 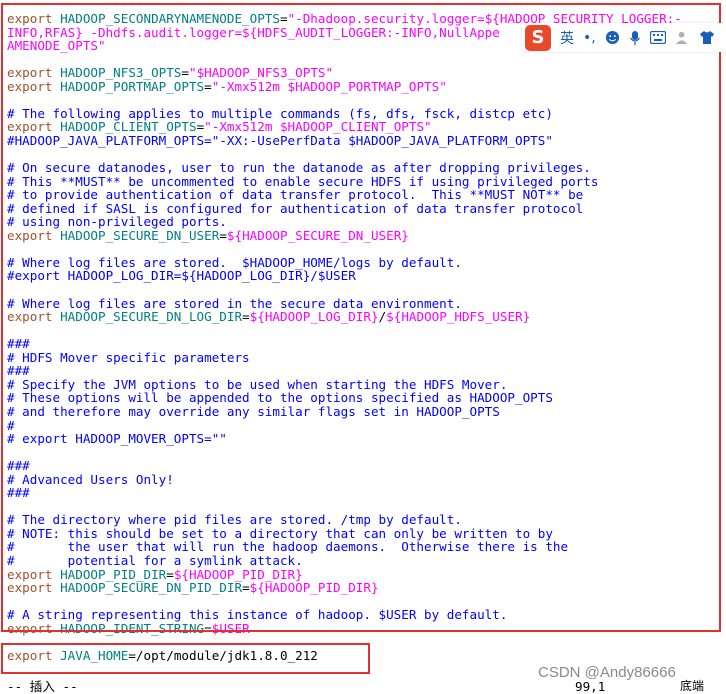 What do you see at coordinates (117, 222) in the screenshot?
I see `code-line: # using non-privileged ports.` at bounding box center [117, 222].